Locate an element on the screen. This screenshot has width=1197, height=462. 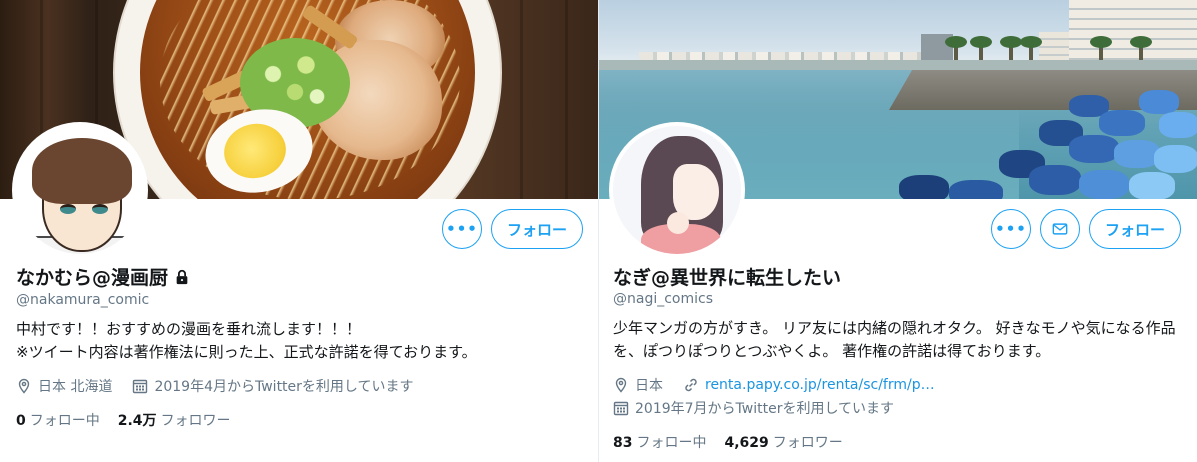
following-count: 83 is located at coordinates (623, 443).